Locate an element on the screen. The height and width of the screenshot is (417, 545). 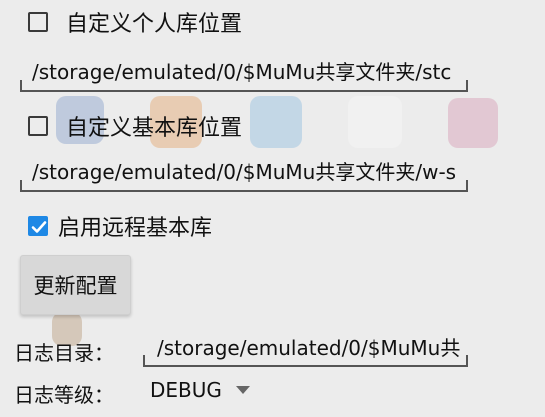
check-icon is located at coordinates (39, 227).